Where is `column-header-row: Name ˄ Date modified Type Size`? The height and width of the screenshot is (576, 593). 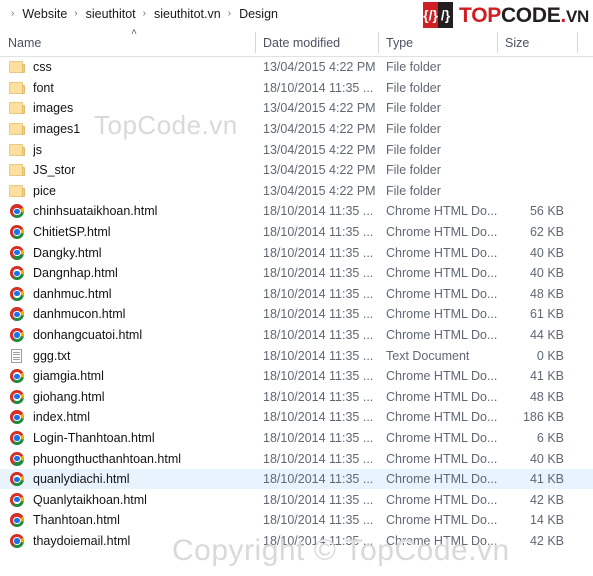 column-header-row: Name ˄ Date modified Type Size is located at coordinates (296, 42).